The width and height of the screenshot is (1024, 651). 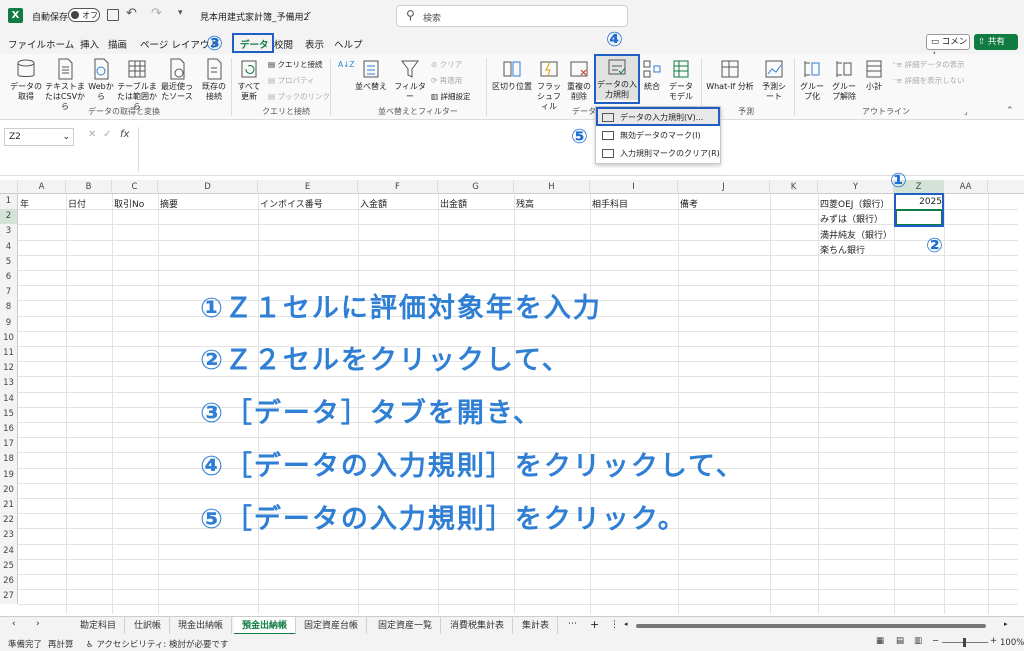 I want to click on sort-button: 並べ替え, so click(x=371, y=75).